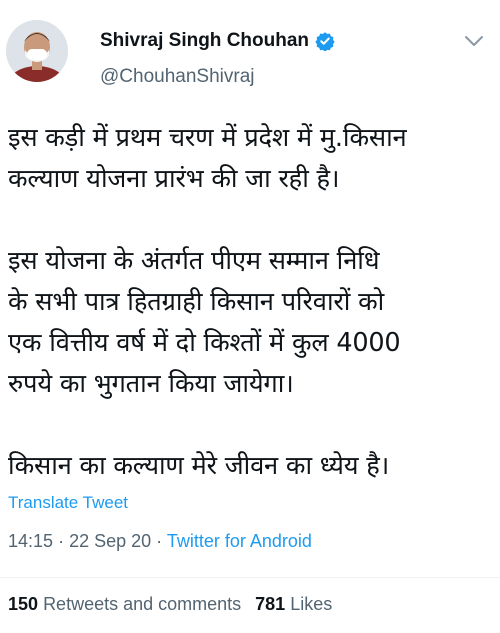 Image resolution: width=500 pixels, height=633 pixels. Describe the element at coordinates (239, 541) in the screenshot. I see `tweet-source-link: Twitter for Android` at that location.